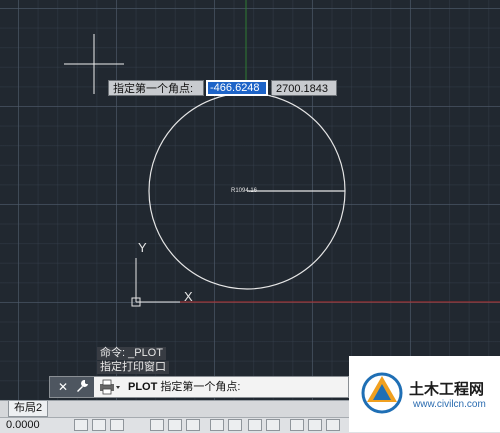 The width and height of the screenshot is (500, 433). What do you see at coordinates (157, 425) in the screenshot?
I see `ortho-icon` at bounding box center [157, 425].